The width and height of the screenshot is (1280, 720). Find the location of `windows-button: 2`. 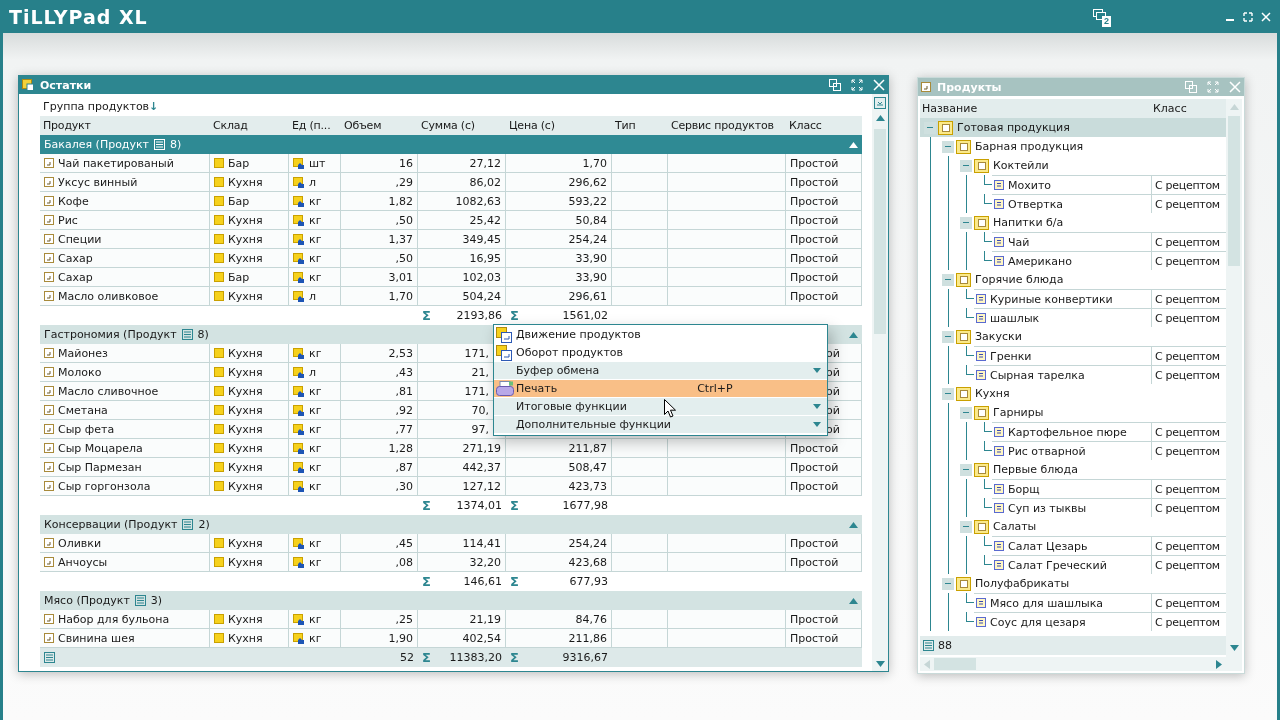

windows-button: 2 is located at coordinates (1105, 19).